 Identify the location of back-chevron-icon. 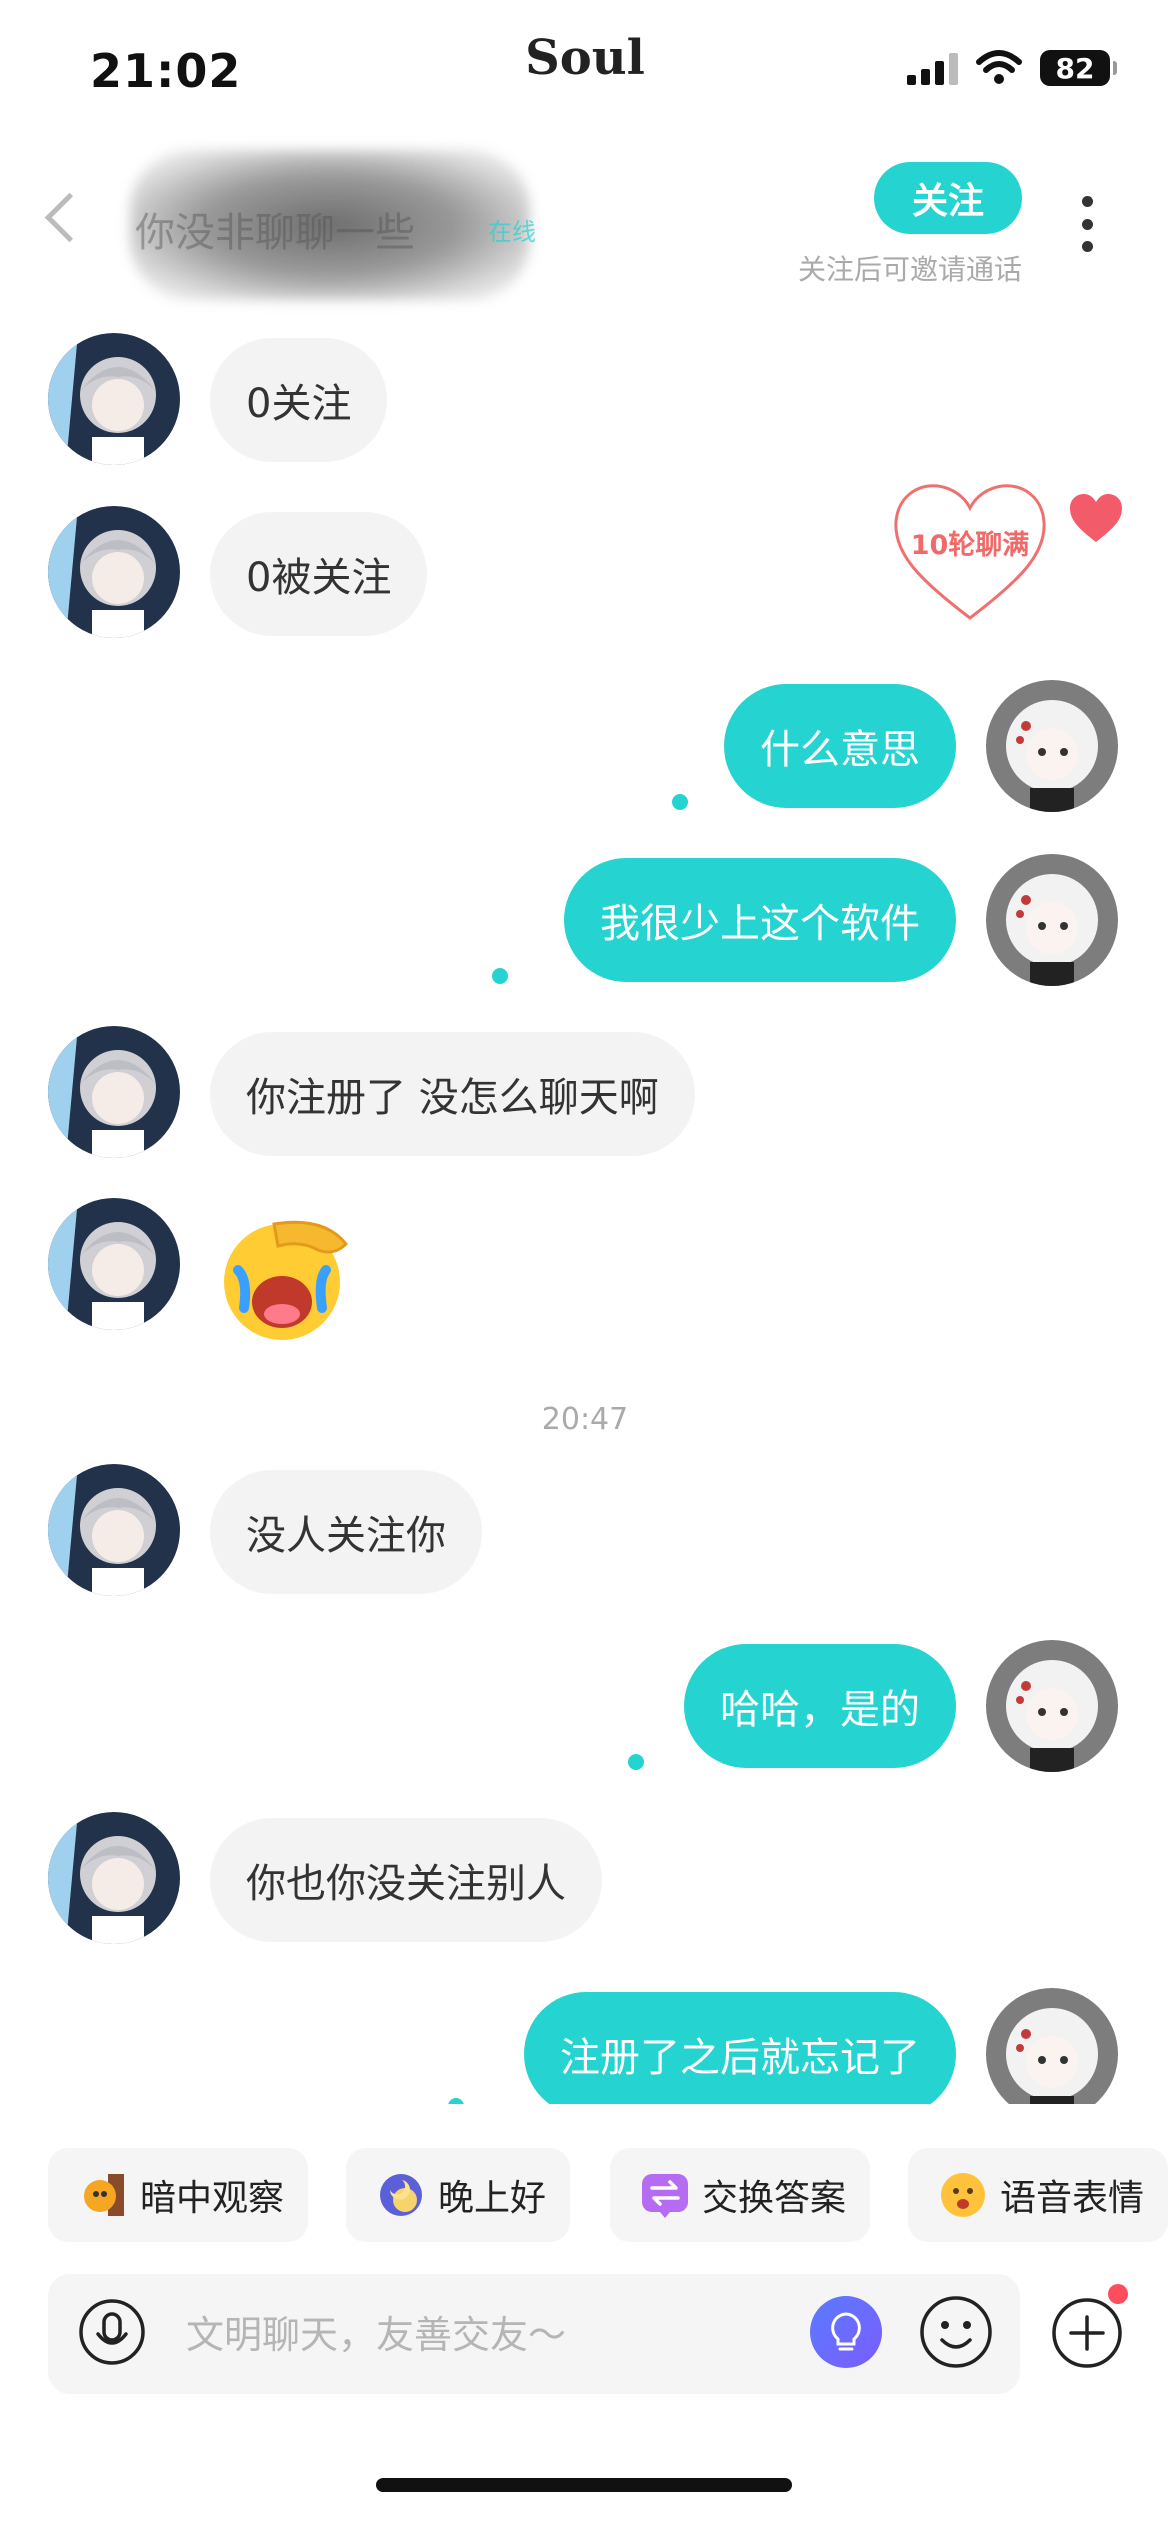
(69, 217).